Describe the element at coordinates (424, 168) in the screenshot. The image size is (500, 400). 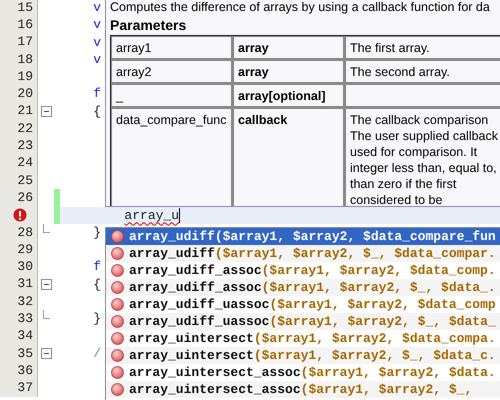
I see `description-text: integer less than, equal to,` at that location.